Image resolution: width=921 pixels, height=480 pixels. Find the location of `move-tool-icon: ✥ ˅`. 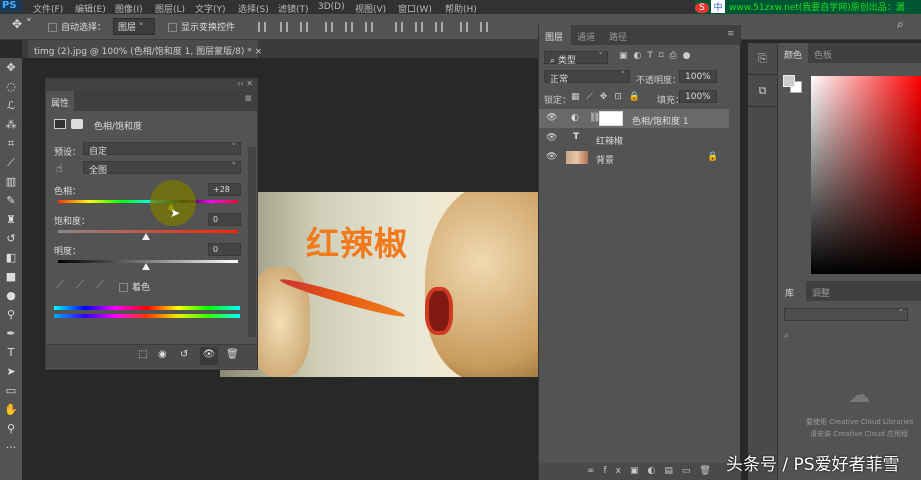

move-tool-icon: ✥ ˅ is located at coordinates (22, 24).